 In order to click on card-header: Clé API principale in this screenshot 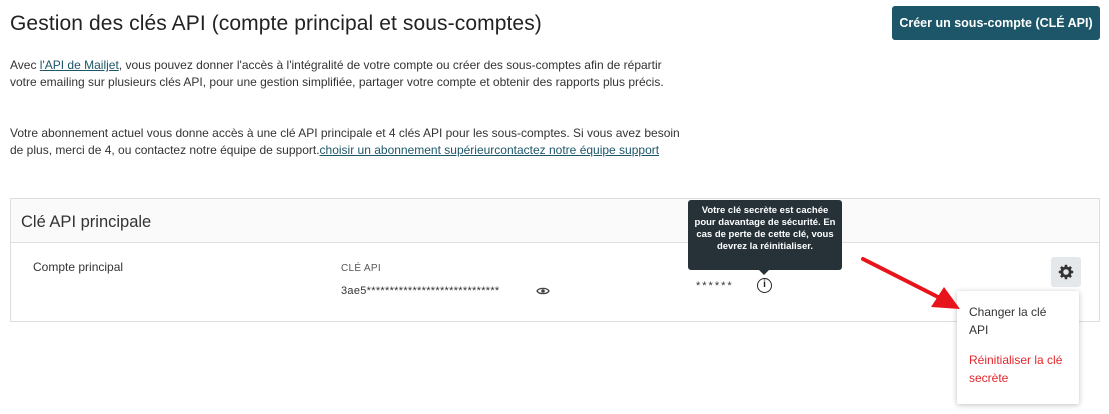, I will do `click(555, 221)`.